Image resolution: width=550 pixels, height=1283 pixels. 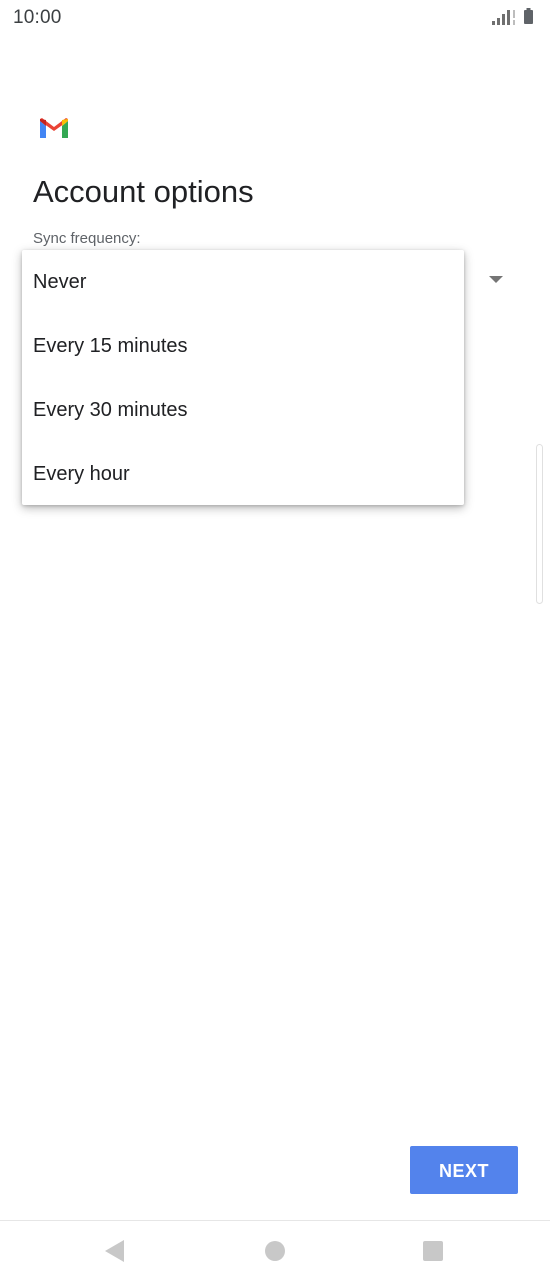 I want to click on back-icon, so click(x=114, y=1251).